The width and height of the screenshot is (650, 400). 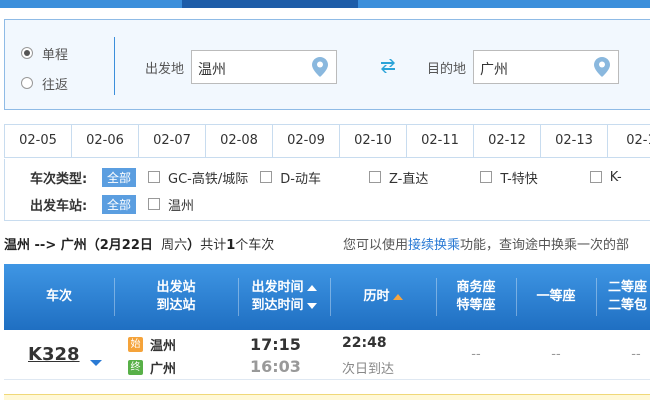 What do you see at coordinates (476, 287) in the screenshot?
I see `col-business-label: 商务座` at bounding box center [476, 287].